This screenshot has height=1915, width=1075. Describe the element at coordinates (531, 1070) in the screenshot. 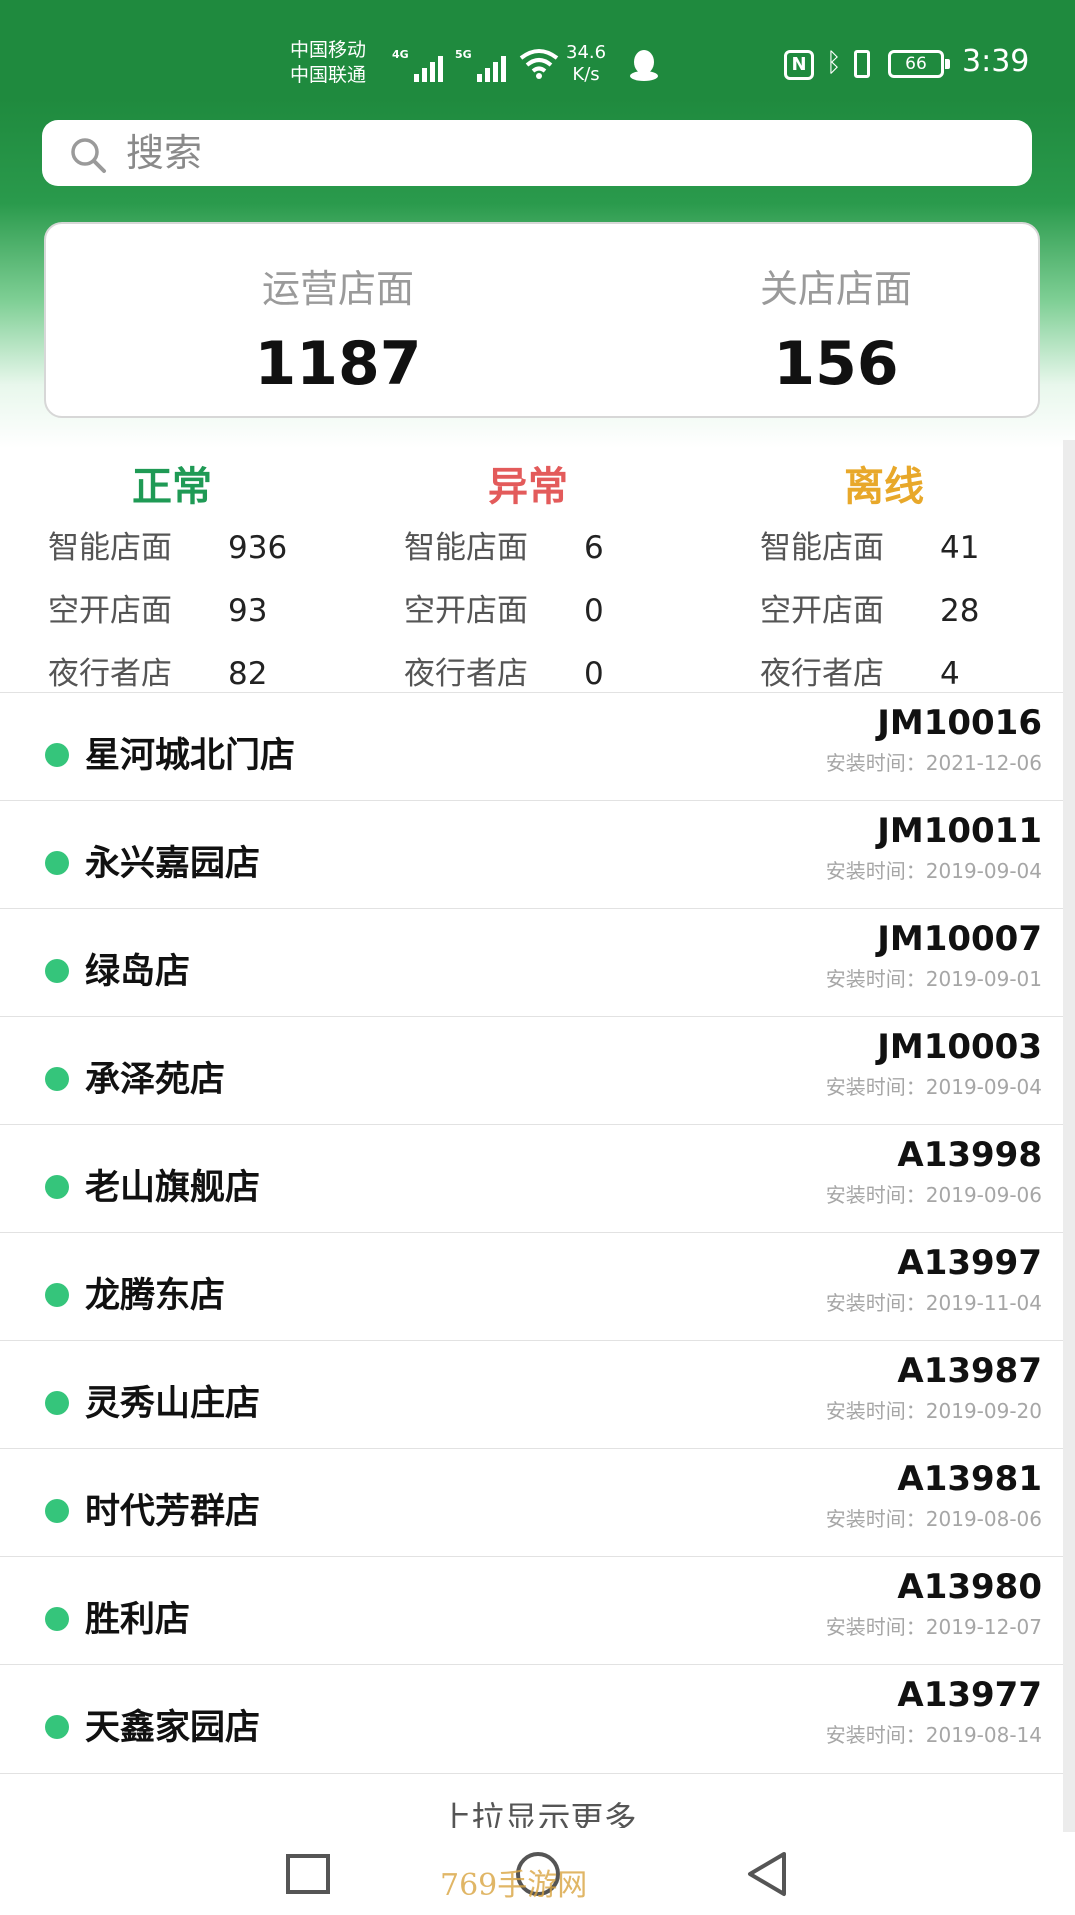

I see `list-item: 承泽苑店 JM10003 安装时间：2019-09-04` at that location.